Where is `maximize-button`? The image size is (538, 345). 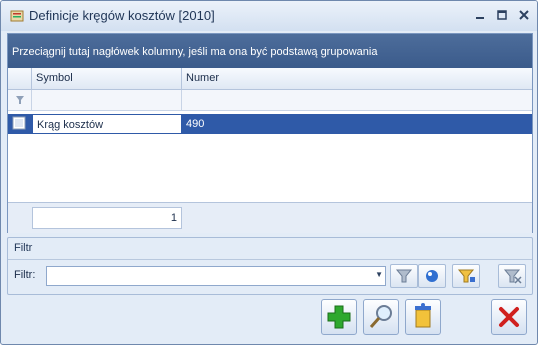 maximize-button is located at coordinates (502, 16).